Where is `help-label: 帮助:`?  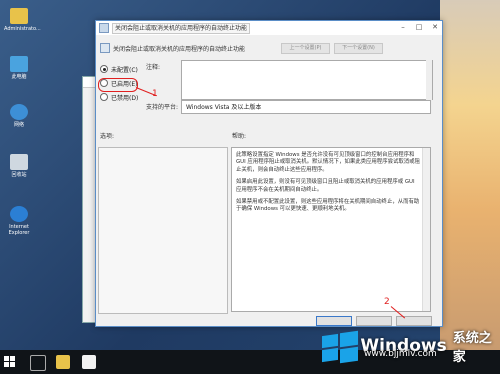
help-label: 帮助: is located at coordinates (239, 136).